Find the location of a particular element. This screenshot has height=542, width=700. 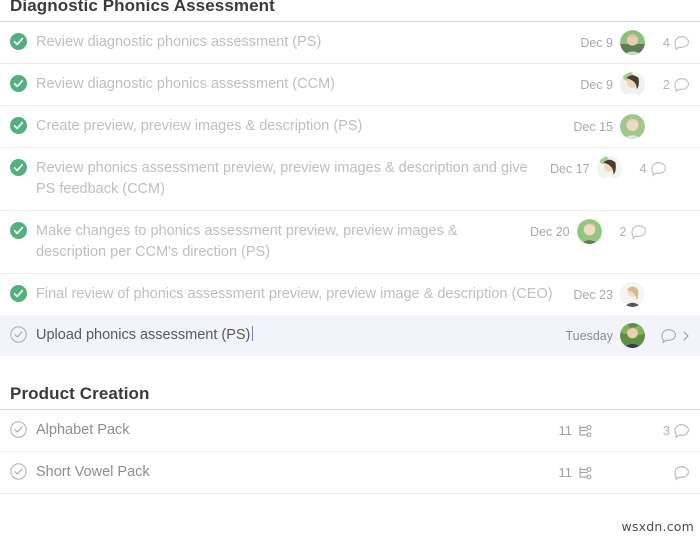

task-meta: Dec 20 2 is located at coordinates (588, 231).